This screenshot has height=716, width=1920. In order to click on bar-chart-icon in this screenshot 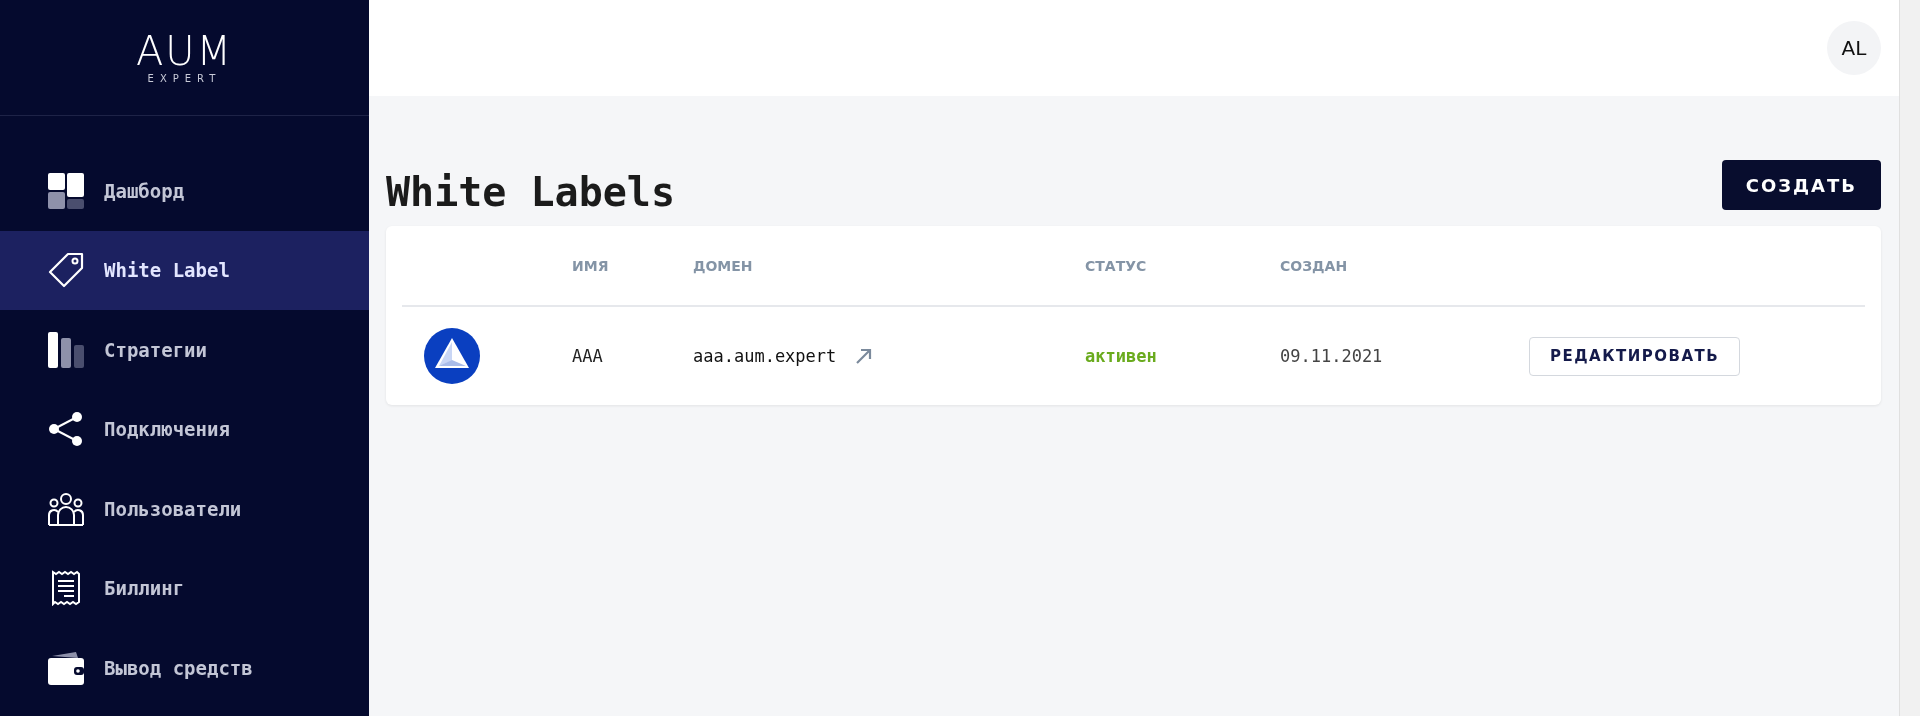, I will do `click(66, 349)`.